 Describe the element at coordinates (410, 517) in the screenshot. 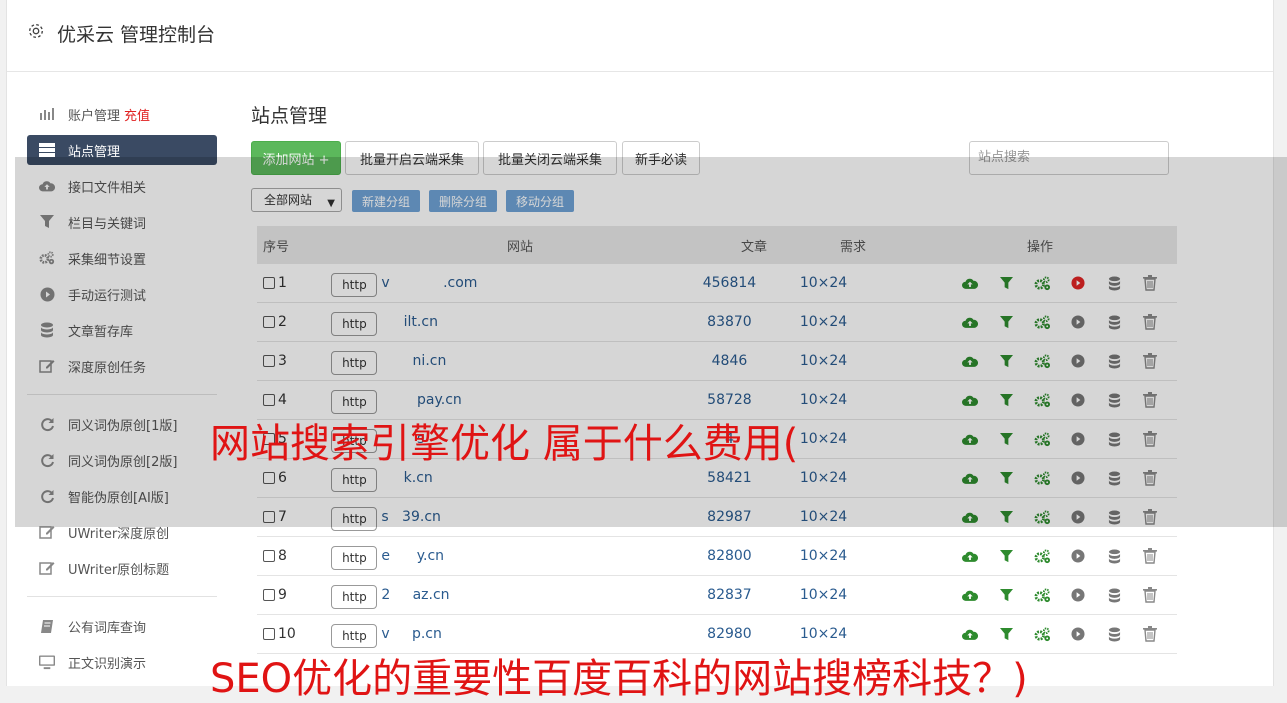

I see `site-domain-link: s 39.cn` at that location.